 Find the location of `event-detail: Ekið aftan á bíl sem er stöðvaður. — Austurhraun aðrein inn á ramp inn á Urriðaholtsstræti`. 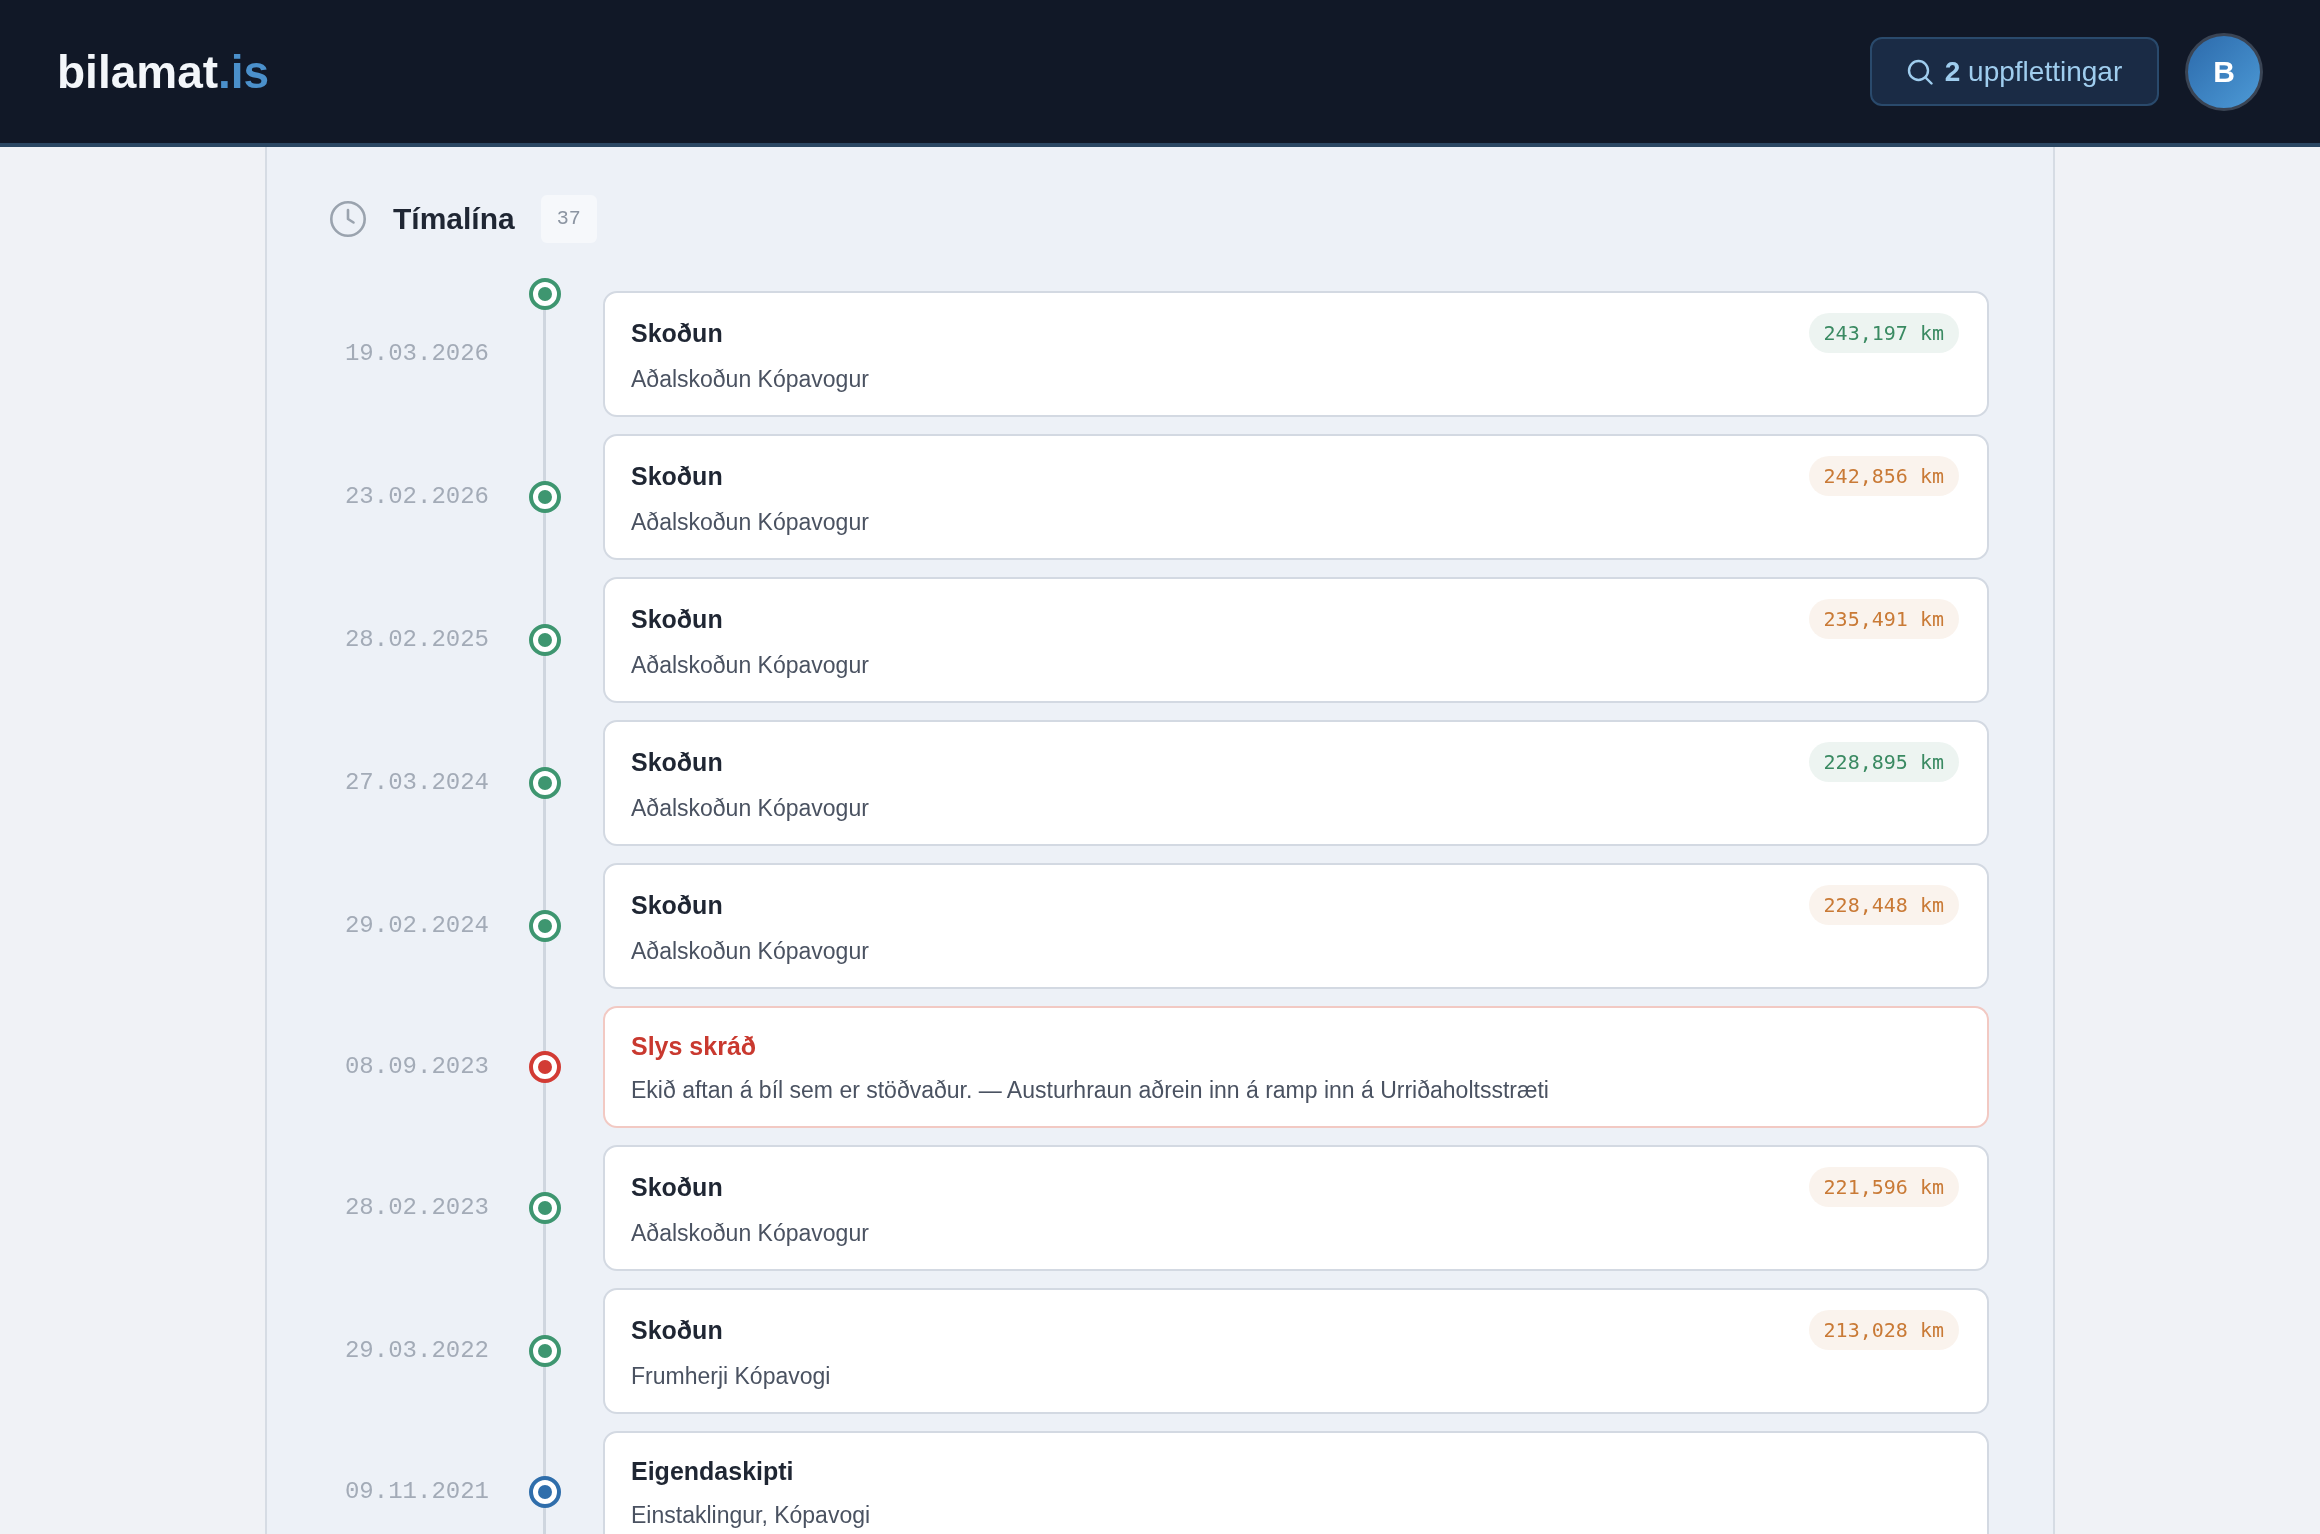

event-detail: Ekið aftan á bíl sem er stöðvaður. — Austurhraun aðrein inn á ramp inn á Urriðaholtsstræti is located at coordinates (1090, 1090).